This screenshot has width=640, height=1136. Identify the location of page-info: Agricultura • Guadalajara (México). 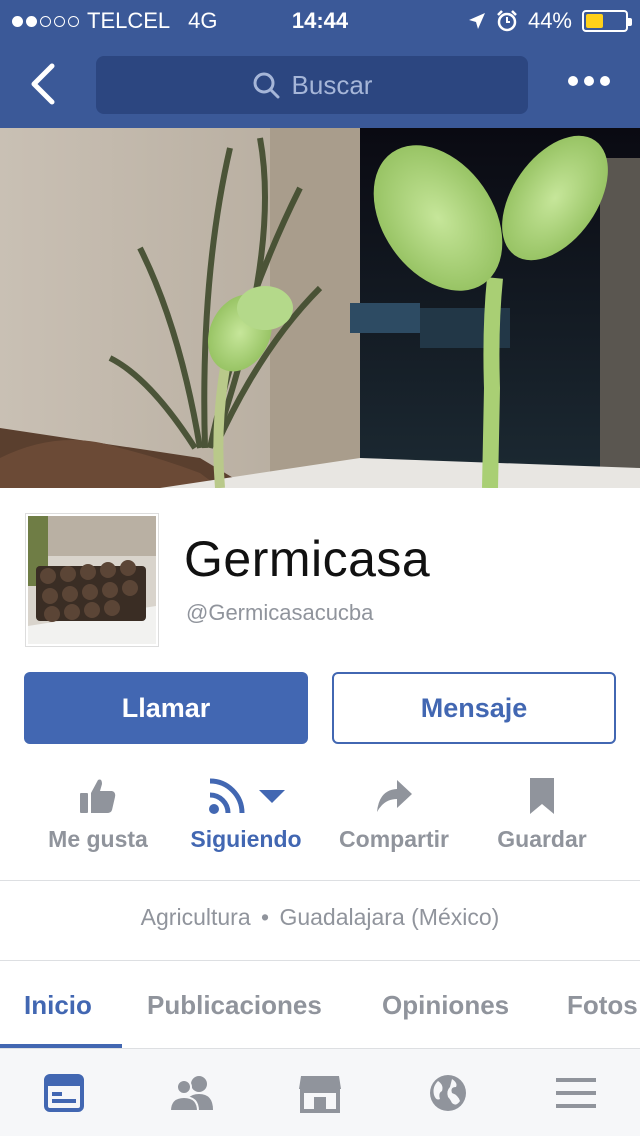
(320, 917).